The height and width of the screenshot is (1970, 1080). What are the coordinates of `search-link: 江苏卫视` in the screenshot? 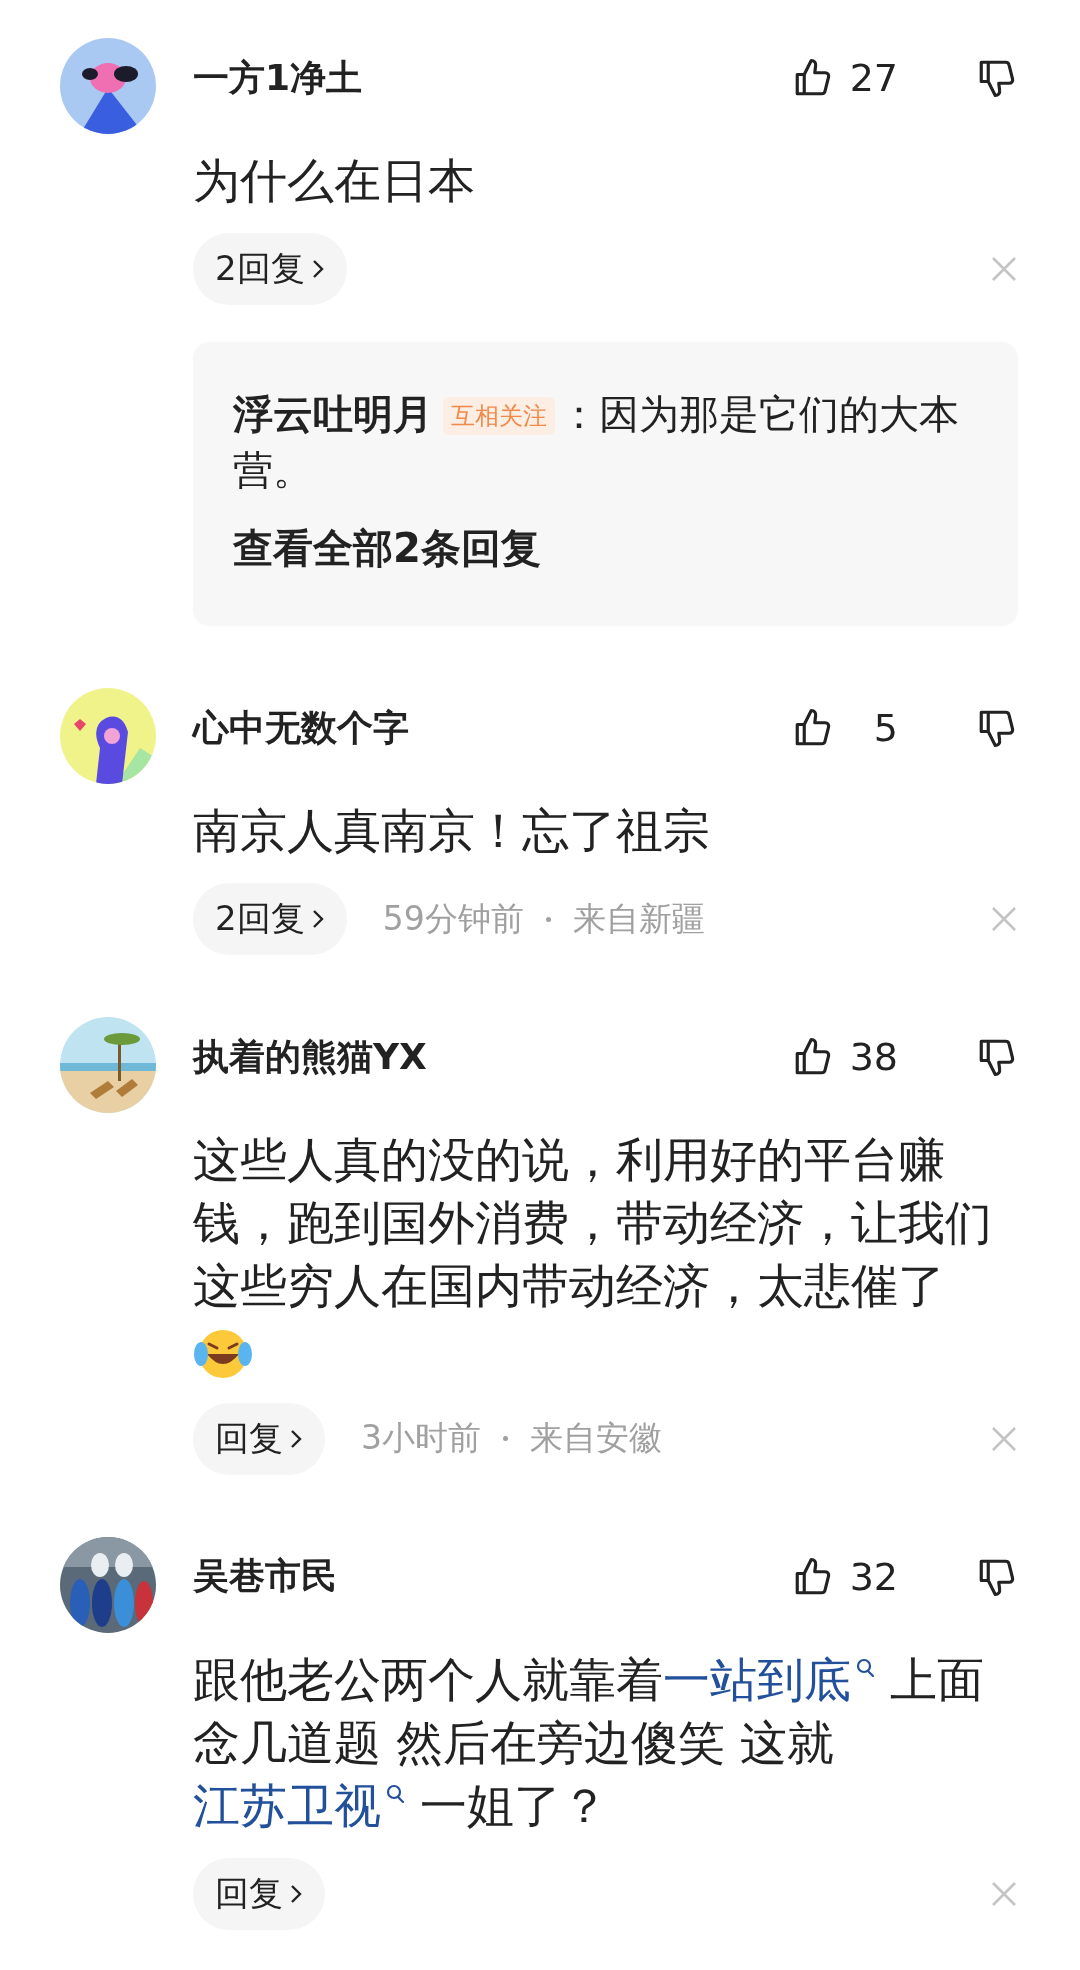 It's located at (299, 1805).